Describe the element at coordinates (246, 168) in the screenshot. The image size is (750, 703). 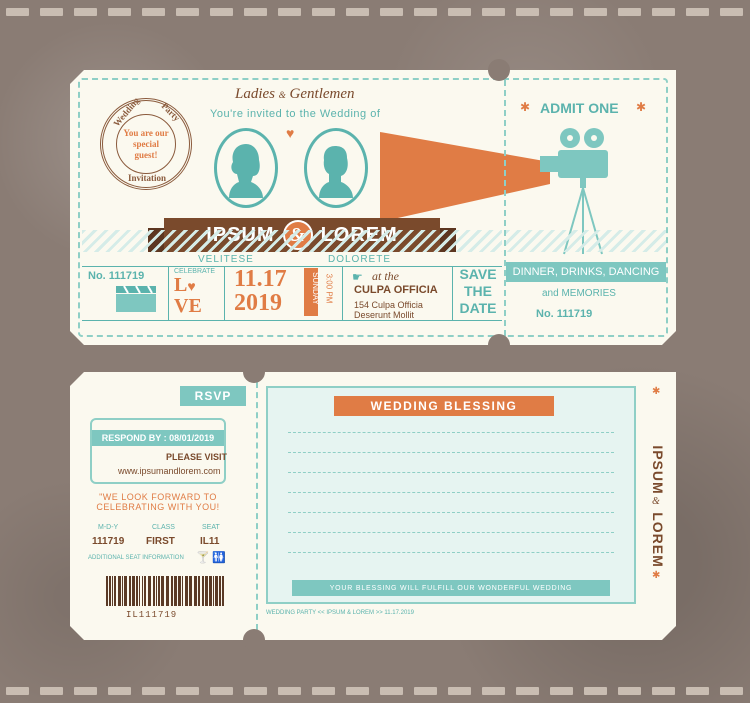
I see `bride-silhouette-icon` at that location.